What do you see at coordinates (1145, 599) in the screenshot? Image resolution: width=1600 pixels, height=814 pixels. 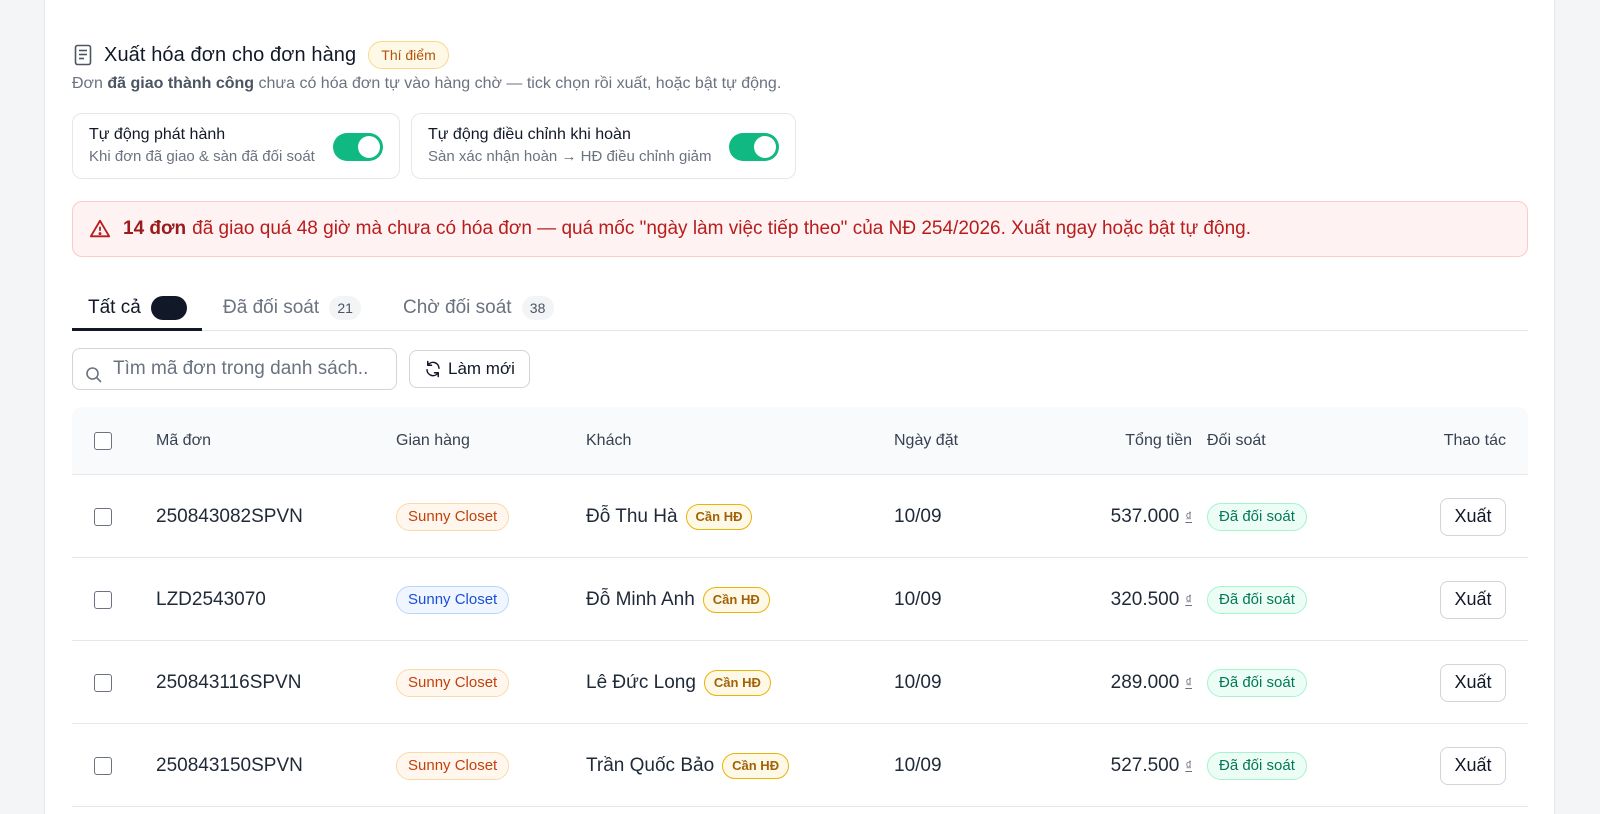 I see `total-amount: 320.500` at bounding box center [1145, 599].